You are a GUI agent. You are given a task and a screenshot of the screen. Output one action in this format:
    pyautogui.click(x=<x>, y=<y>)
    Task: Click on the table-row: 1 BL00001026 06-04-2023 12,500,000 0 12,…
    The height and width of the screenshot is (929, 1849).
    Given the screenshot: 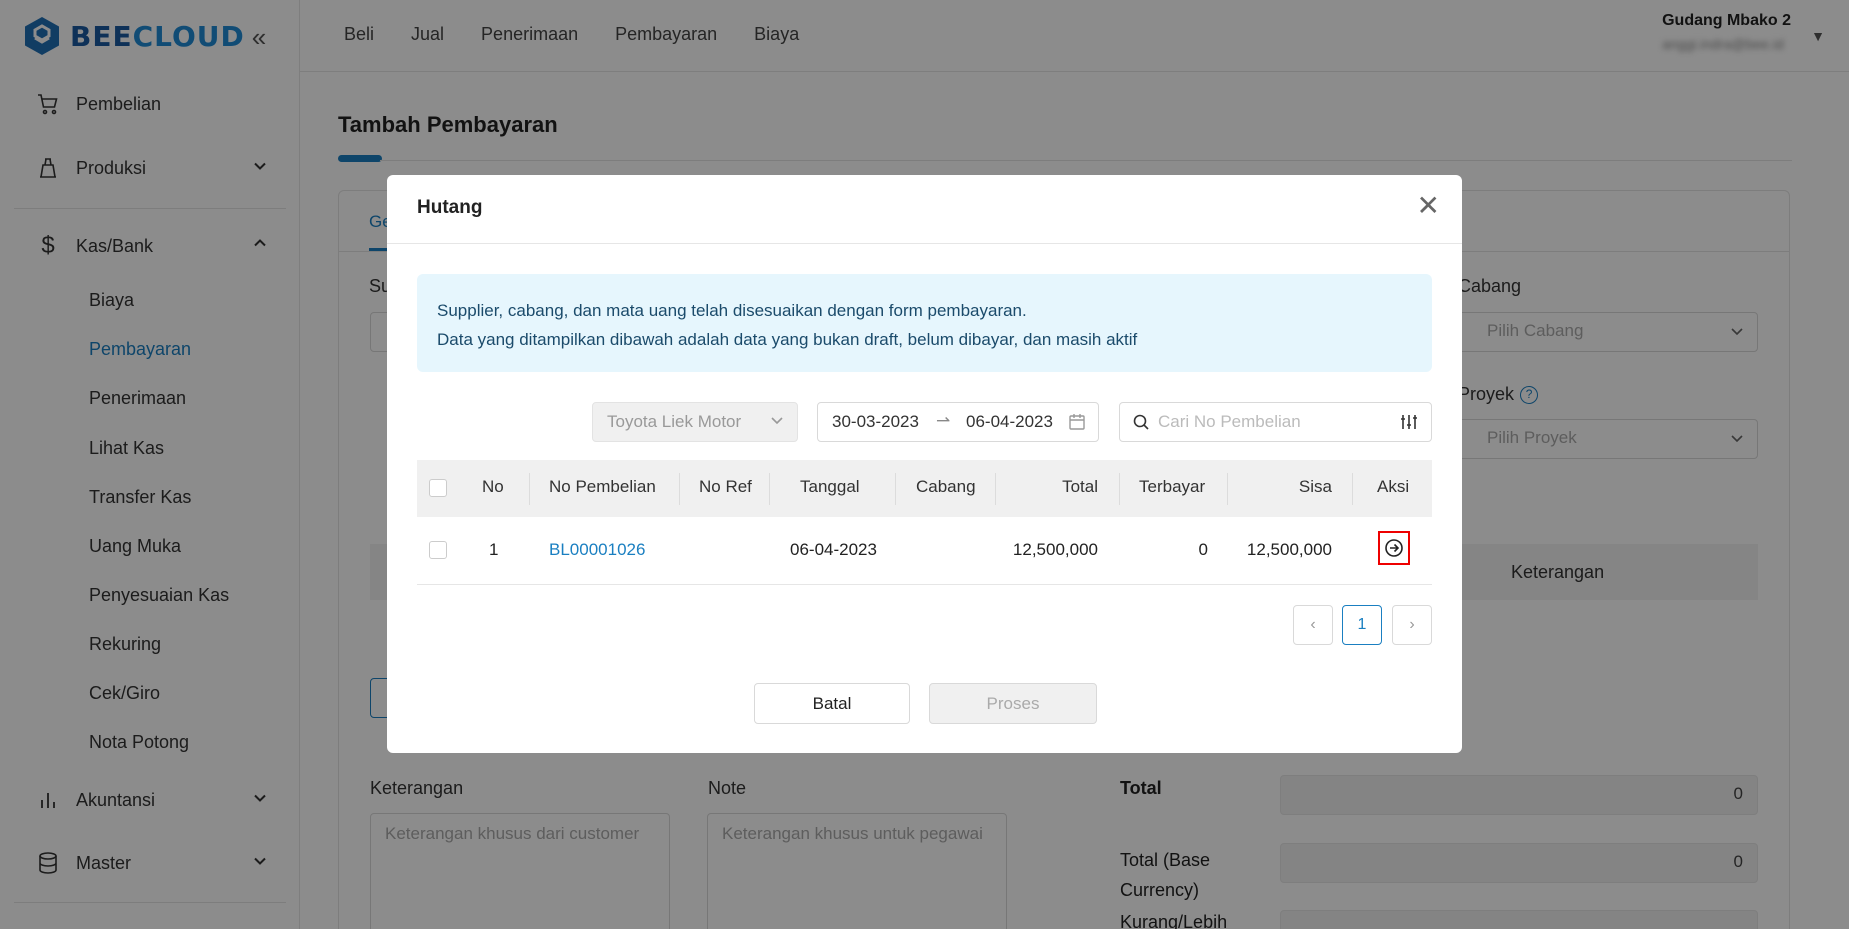 What is the action you would take?
    pyautogui.click(x=924, y=551)
    